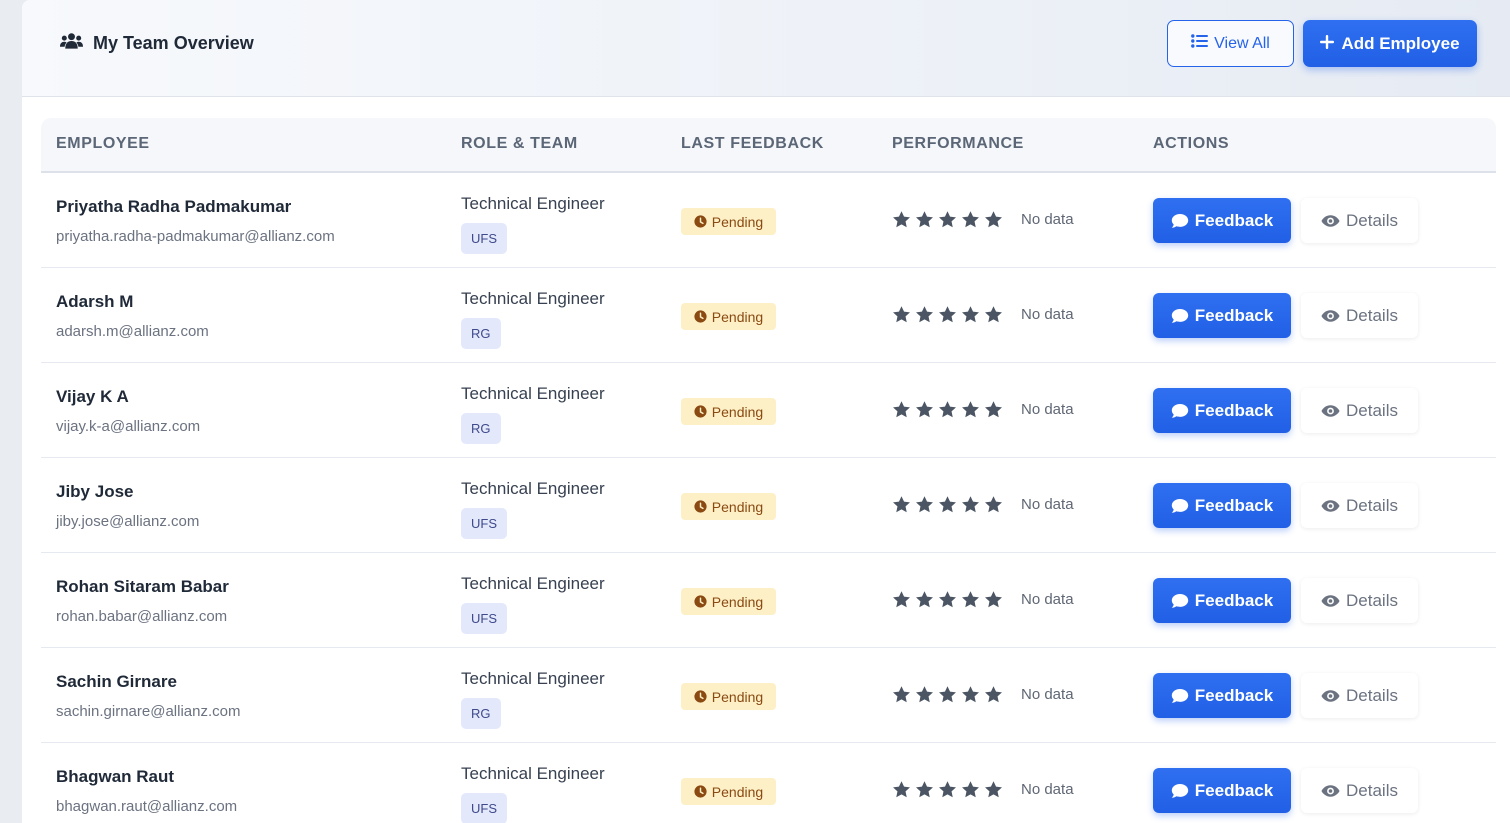 The width and height of the screenshot is (1510, 823). Describe the element at coordinates (958, 143) in the screenshot. I see `column-header-performance: PERFORMANCE` at that location.